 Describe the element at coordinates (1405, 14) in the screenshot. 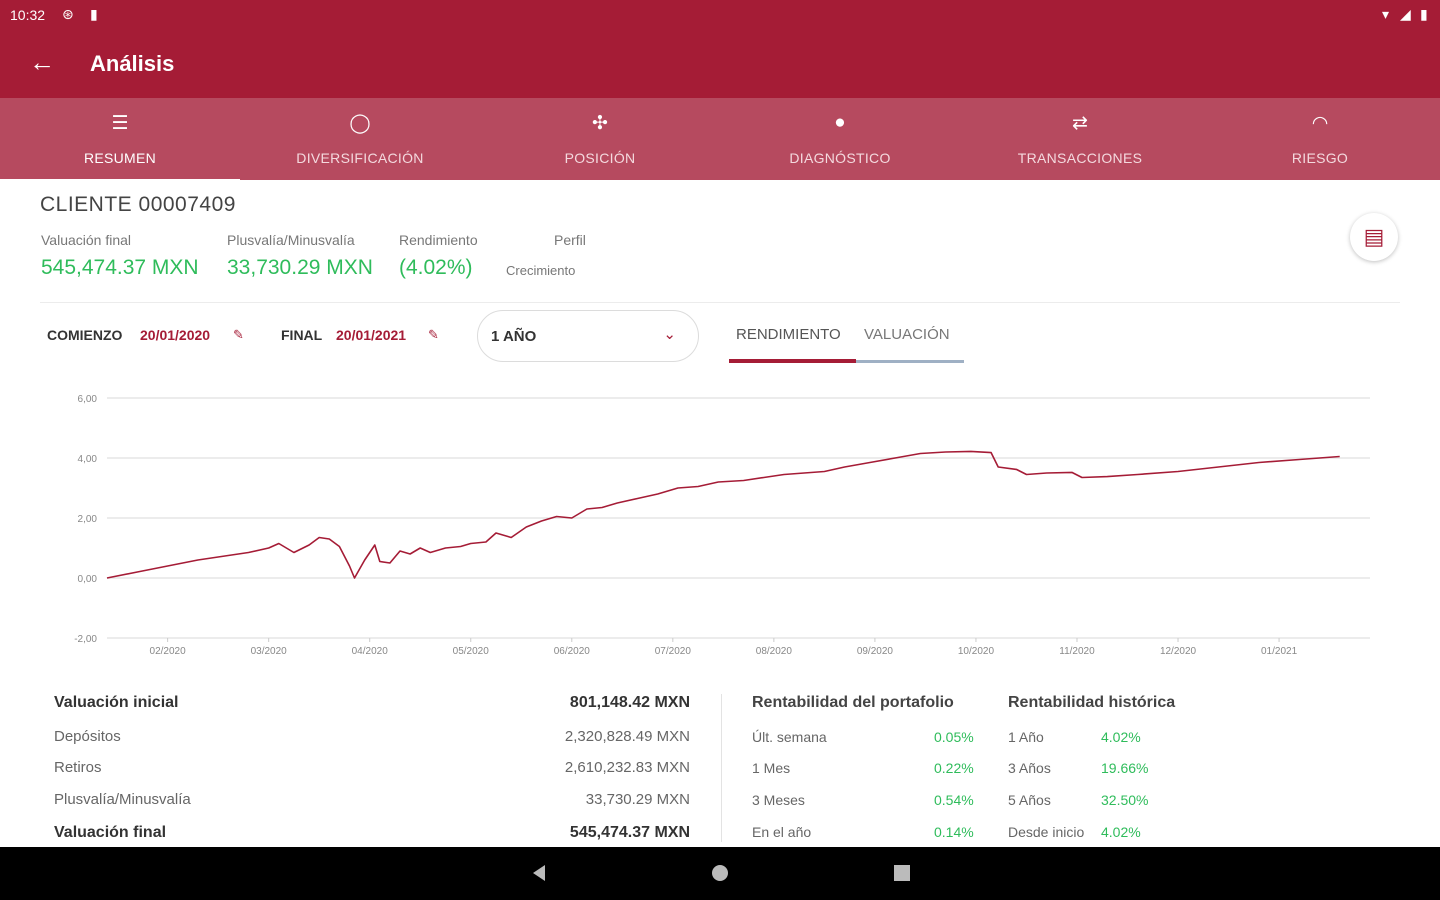

I see `signal-icon: ◢` at that location.